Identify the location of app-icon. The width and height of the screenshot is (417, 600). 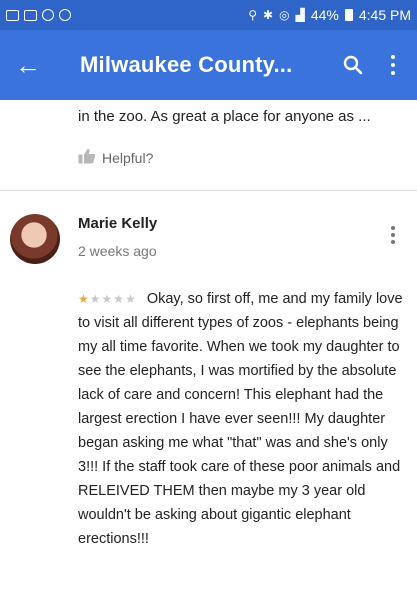
(65, 15).